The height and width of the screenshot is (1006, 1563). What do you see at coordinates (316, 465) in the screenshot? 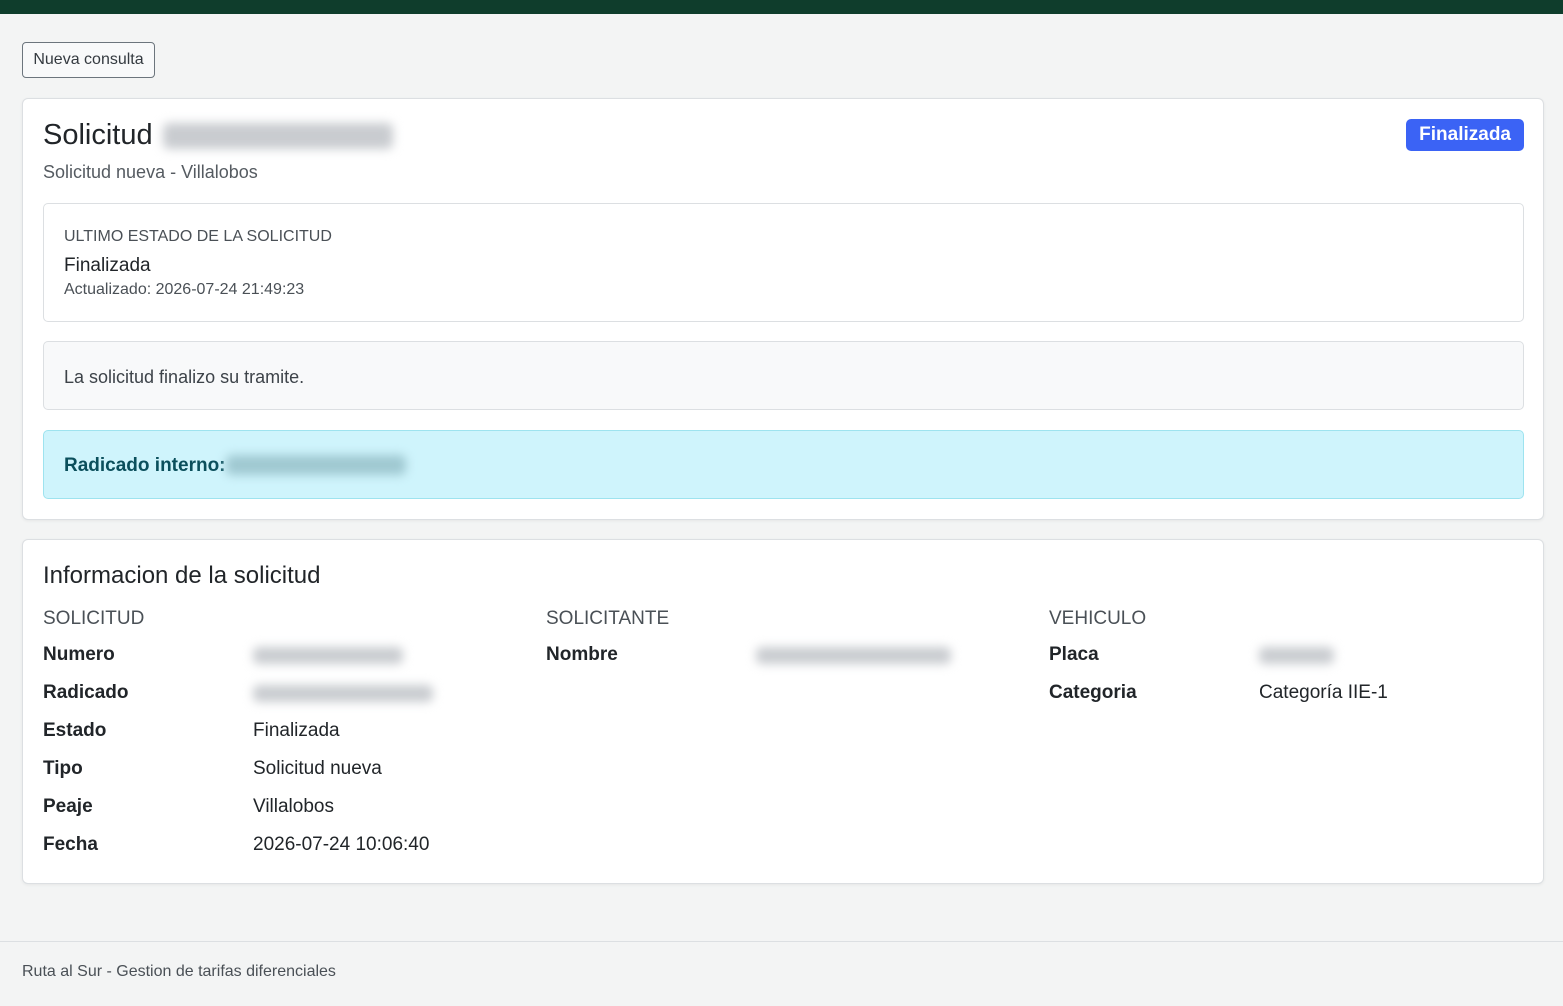
I see `redacted-internal-filing` at bounding box center [316, 465].